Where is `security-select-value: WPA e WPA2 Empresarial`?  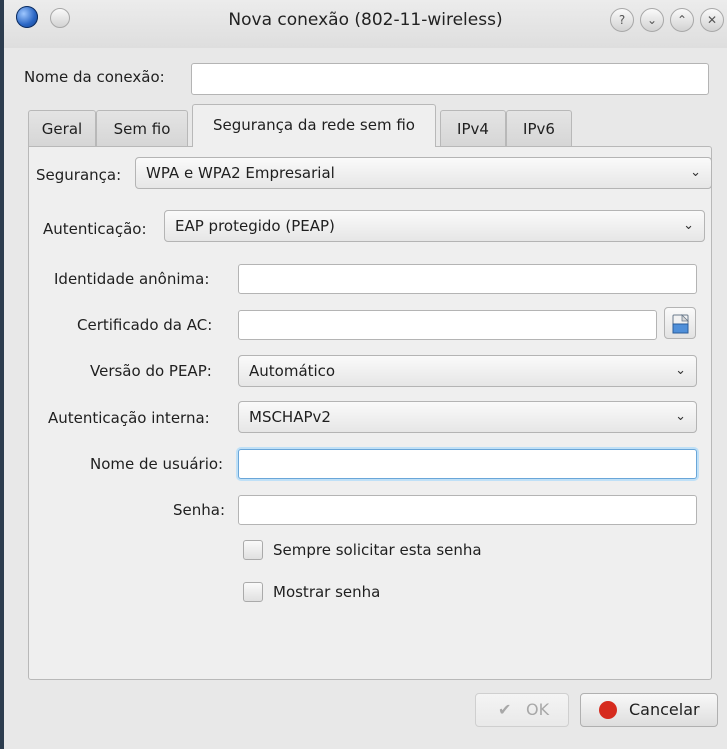 security-select-value: WPA e WPA2 Empresarial is located at coordinates (240, 173).